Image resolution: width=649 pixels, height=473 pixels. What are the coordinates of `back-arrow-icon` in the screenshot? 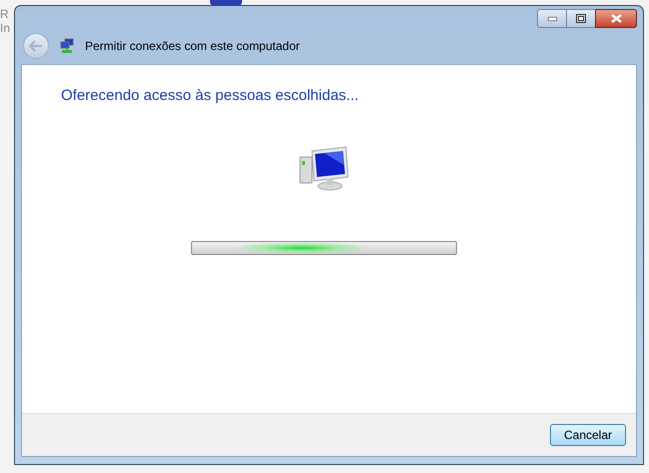 It's located at (36, 46).